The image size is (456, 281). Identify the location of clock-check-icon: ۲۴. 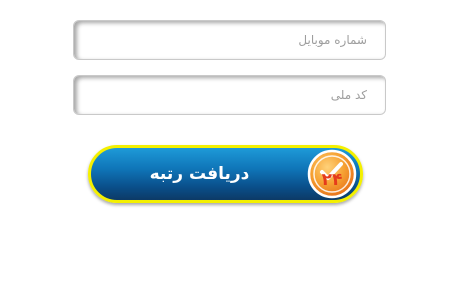
(332, 174).